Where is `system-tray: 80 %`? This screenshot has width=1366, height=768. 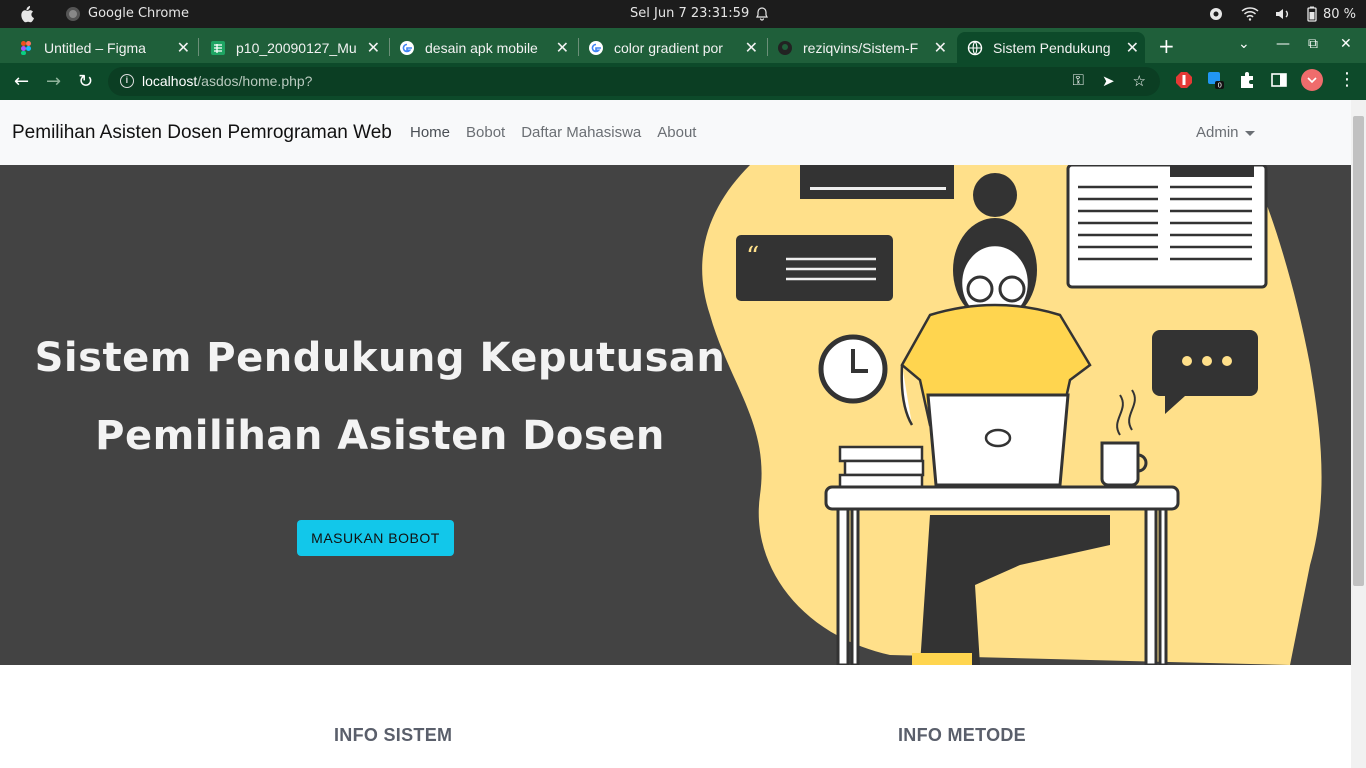
system-tray: 80 % is located at coordinates (1281, 14).